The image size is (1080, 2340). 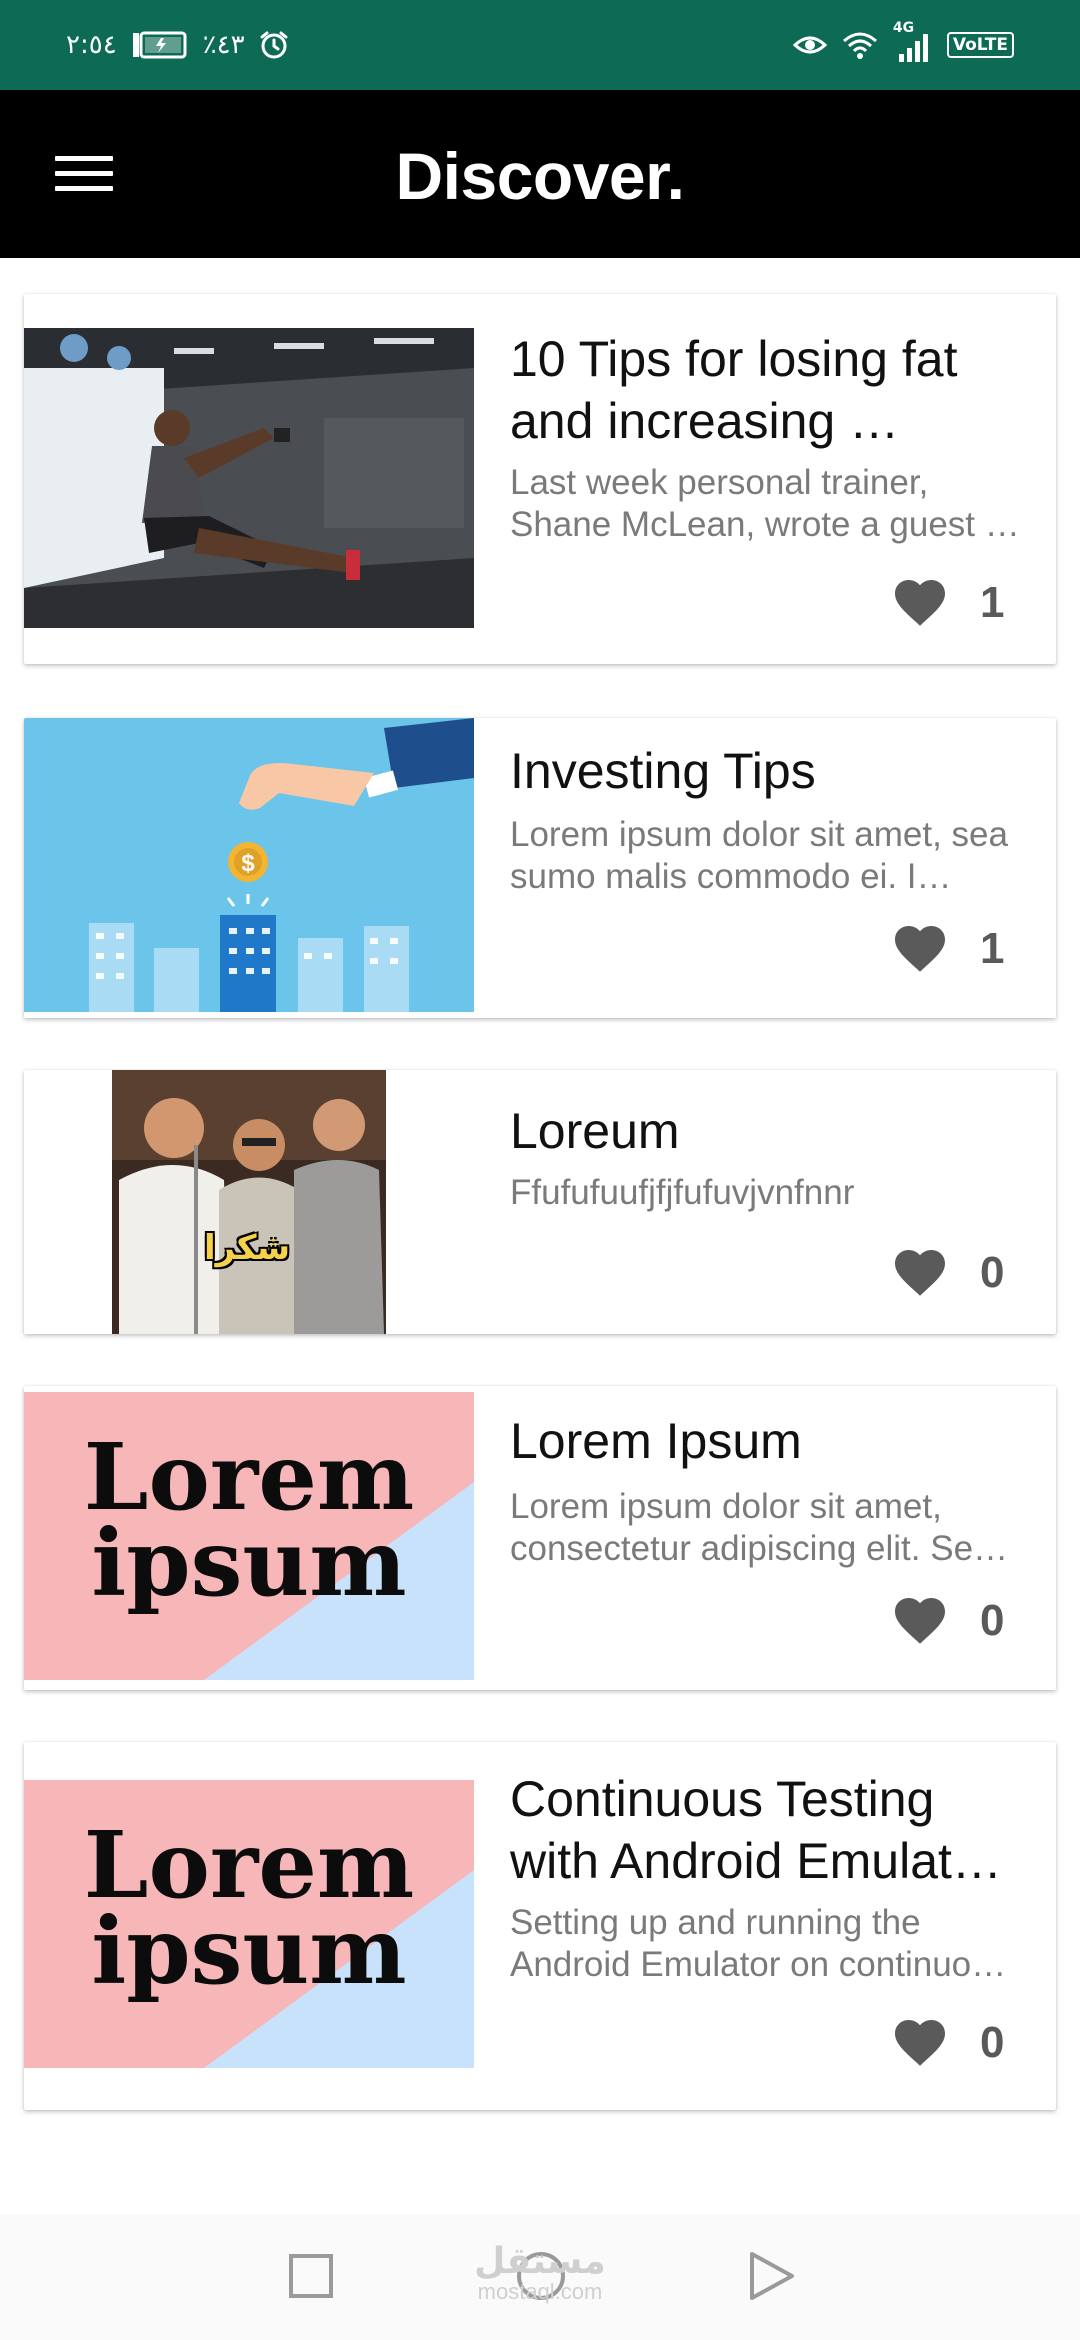 What do you see at coordinates (595, 1131) in the screenshot?
I see `article-title: Loreum` at bounding box center [595, 1131].